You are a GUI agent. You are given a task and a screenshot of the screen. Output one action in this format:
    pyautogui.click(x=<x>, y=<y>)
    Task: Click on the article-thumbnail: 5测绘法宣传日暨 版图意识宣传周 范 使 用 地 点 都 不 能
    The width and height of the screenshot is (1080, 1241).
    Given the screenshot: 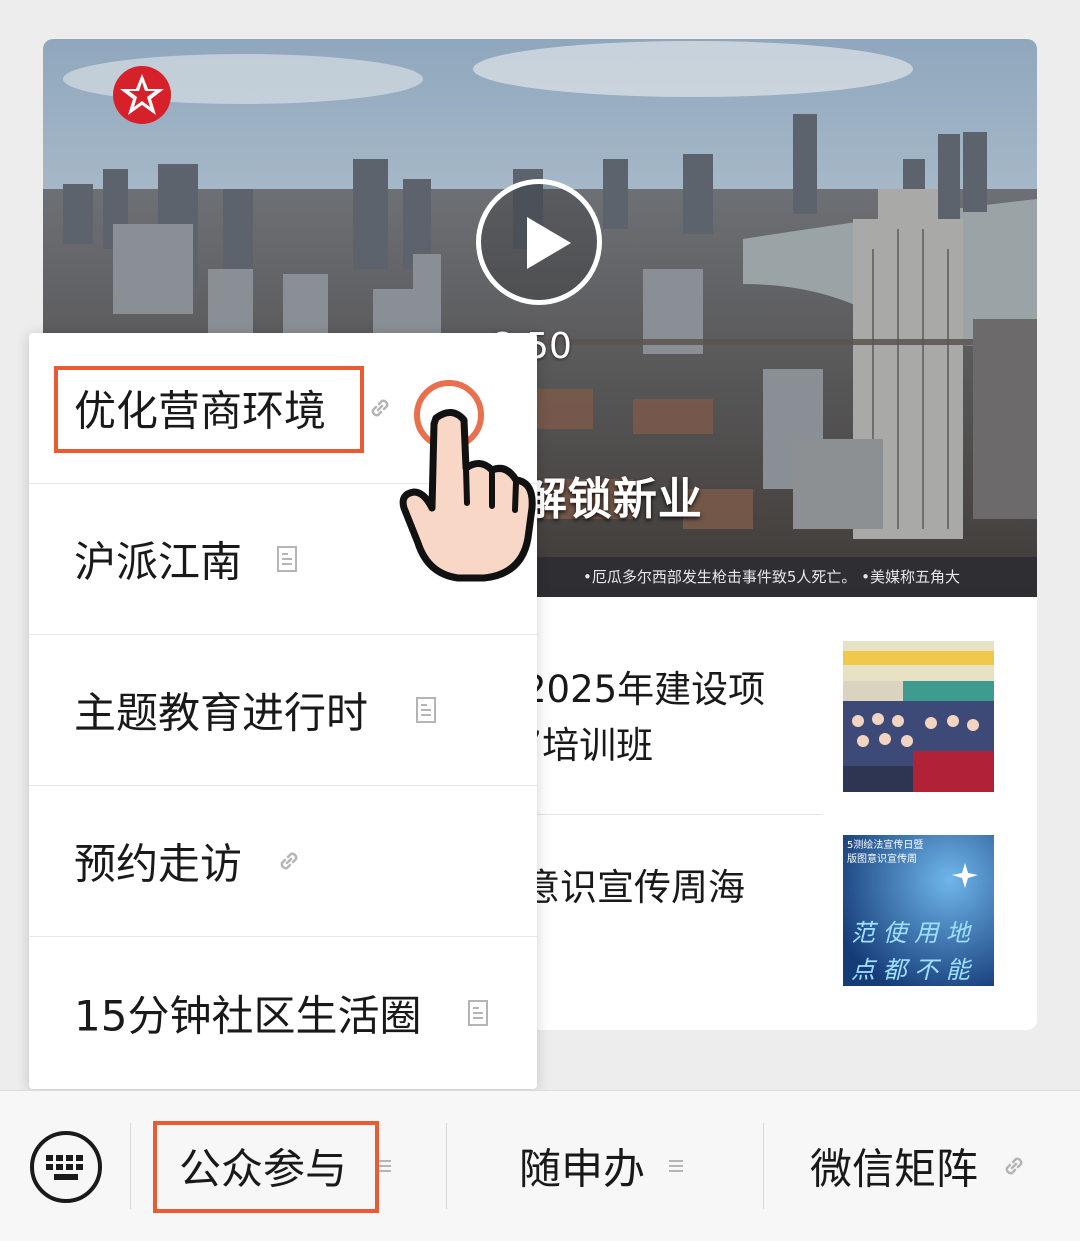 What is the action you would take?
    pyautogui.click(x=918, y=910)
    